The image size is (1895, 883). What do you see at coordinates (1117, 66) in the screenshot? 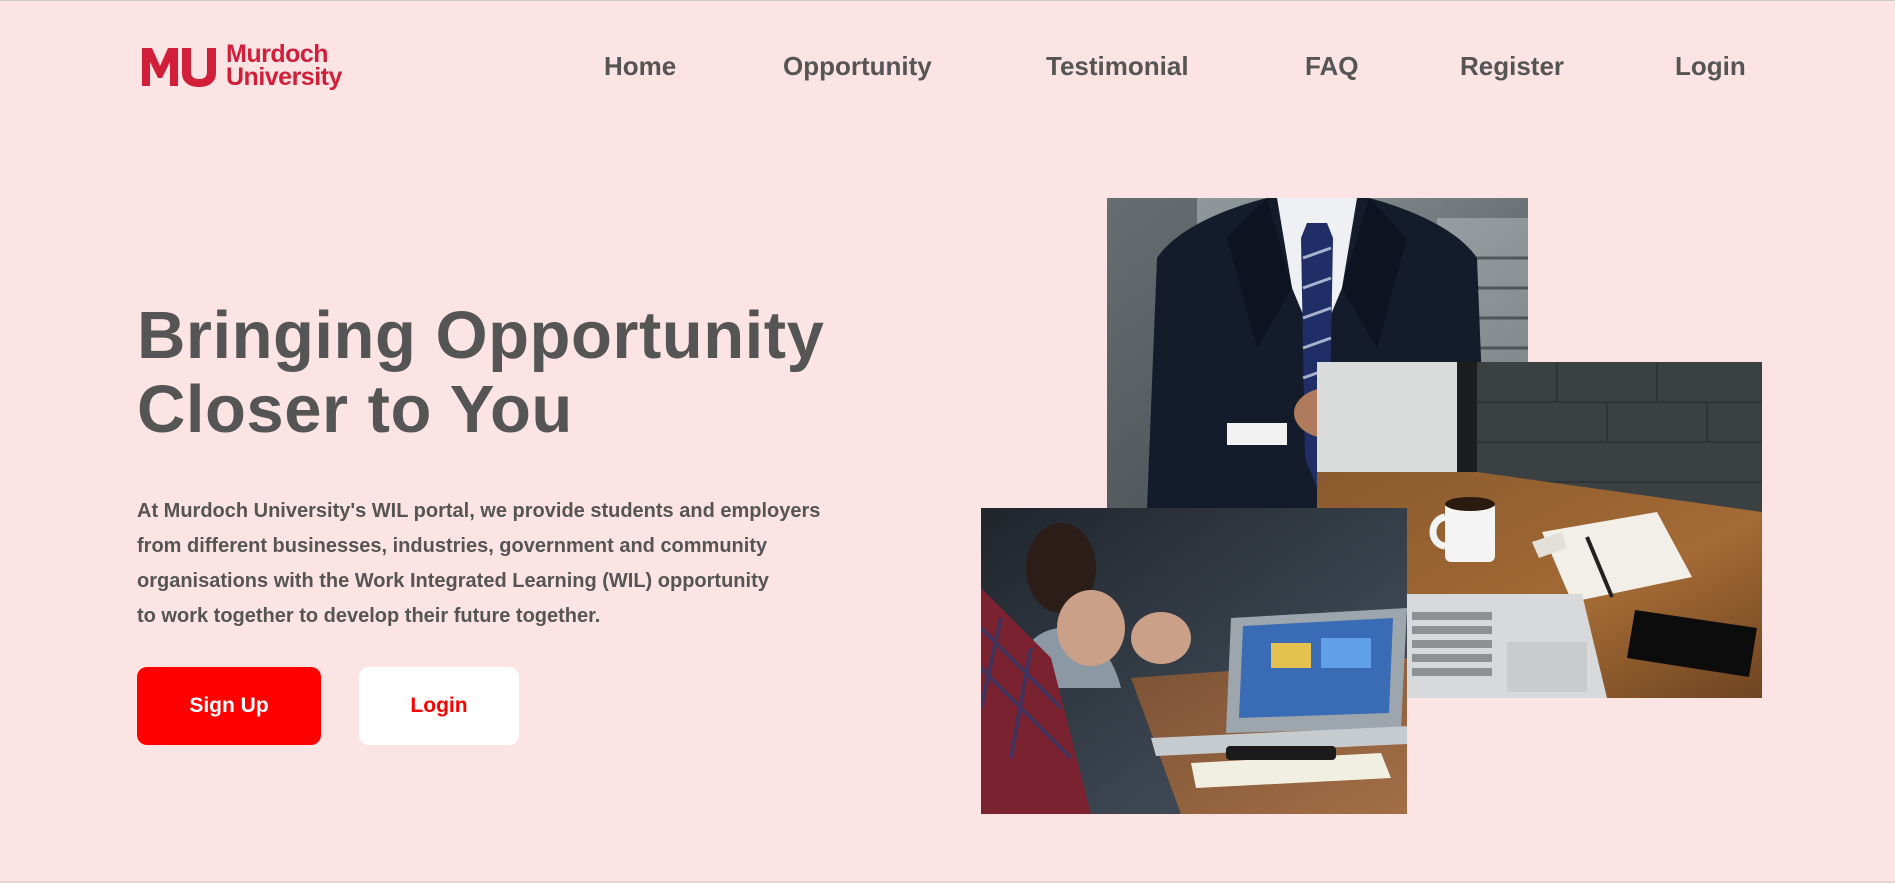
I see `nav-testimonial: Testimonial` at bounding box center [1117, 66].